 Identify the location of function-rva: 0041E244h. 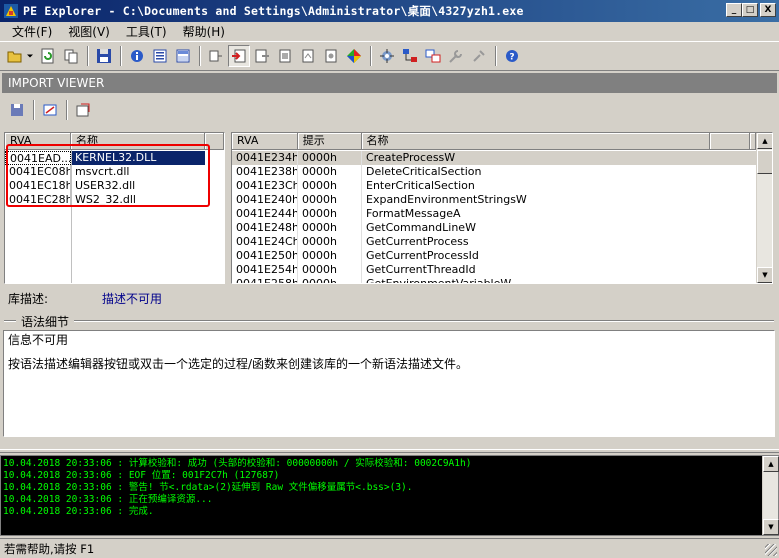
(265, 214).